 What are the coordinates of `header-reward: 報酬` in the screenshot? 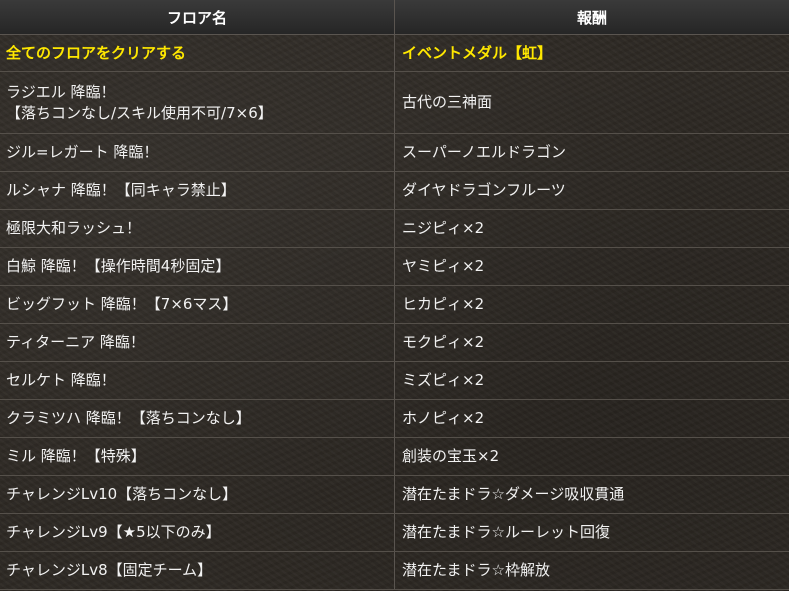 It's located at (591, 17).